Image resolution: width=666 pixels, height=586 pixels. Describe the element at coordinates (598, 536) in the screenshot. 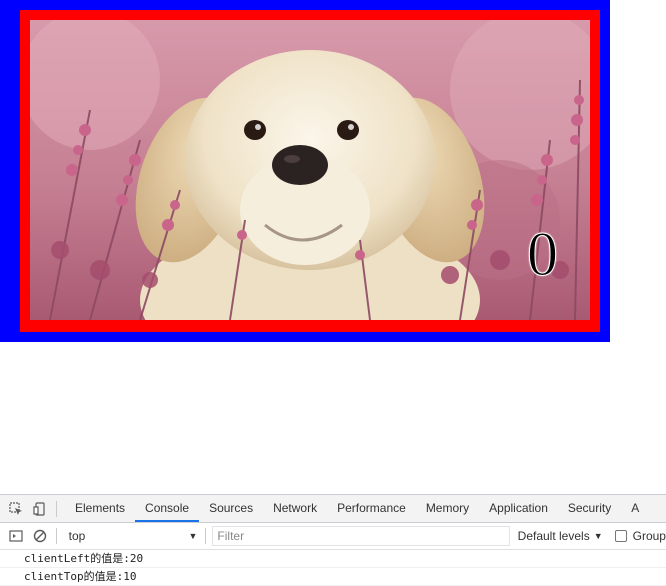

I see `caret-down-icon: ▼` at that location.